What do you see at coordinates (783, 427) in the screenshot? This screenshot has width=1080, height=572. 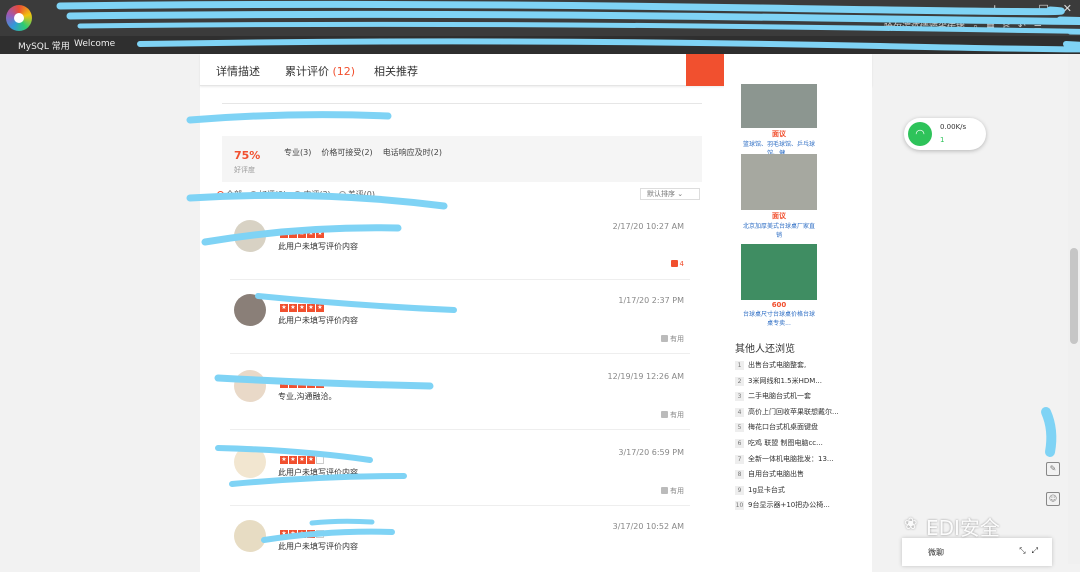 I see `also-viewed-link: 梅花口台式机桌面键盘` at bounding box center [783, 427].